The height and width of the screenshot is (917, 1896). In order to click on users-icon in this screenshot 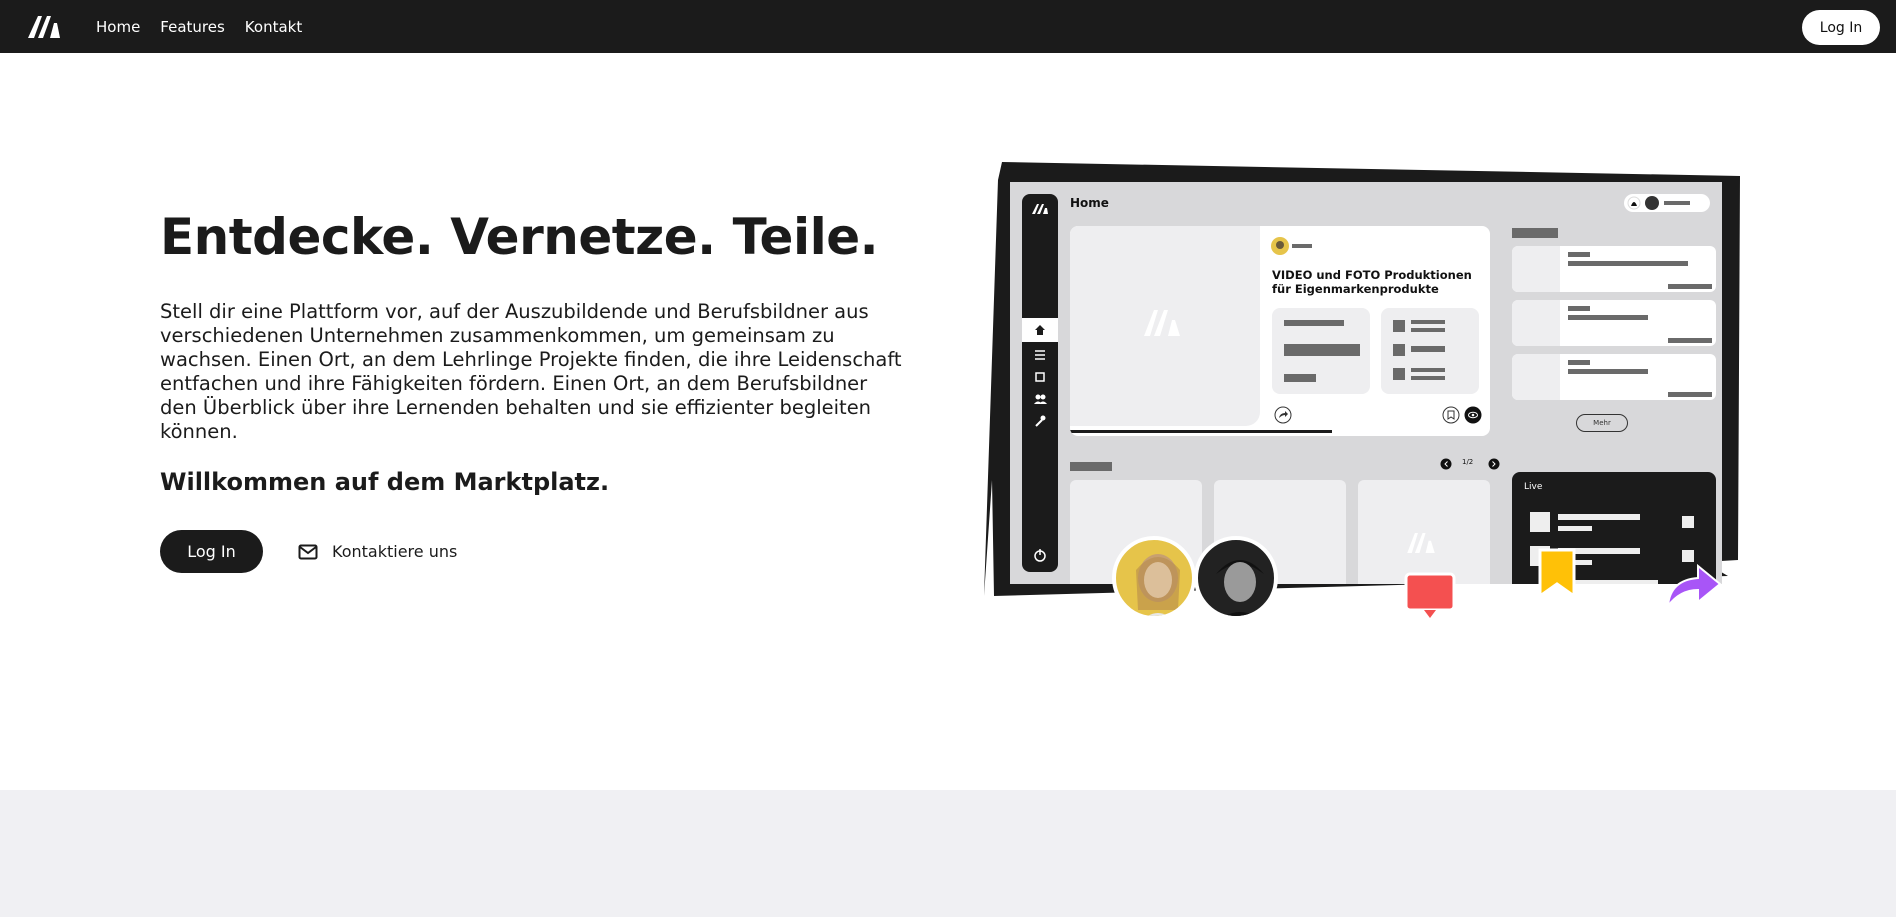, I will do `click(1040, 399)`.